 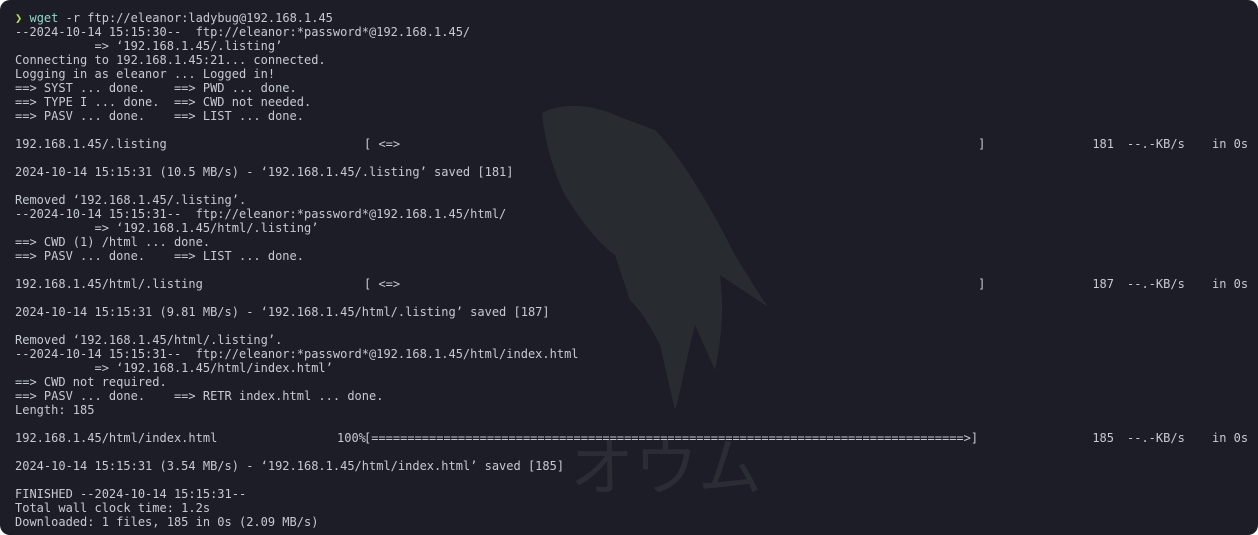 What do you see at coordinates (145, 74) in the screenshot?
I see `output-line: Logging in as eleanor ... Logged in!` at bounding box center [145, 74].